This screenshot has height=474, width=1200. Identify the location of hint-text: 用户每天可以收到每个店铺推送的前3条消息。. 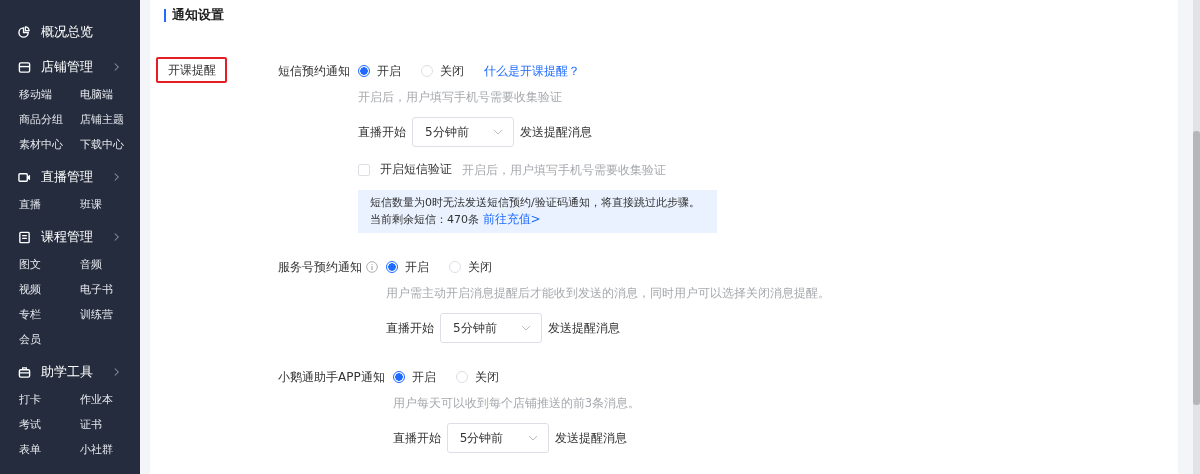
(516, 403).